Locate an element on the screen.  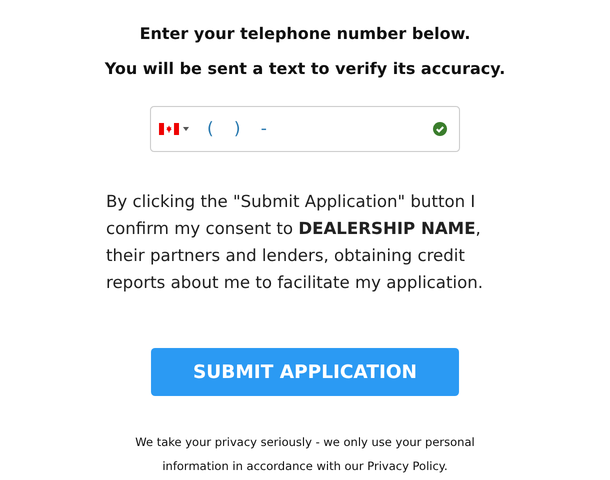
phone-input: ( ) - is located at coordinates (305, 130).